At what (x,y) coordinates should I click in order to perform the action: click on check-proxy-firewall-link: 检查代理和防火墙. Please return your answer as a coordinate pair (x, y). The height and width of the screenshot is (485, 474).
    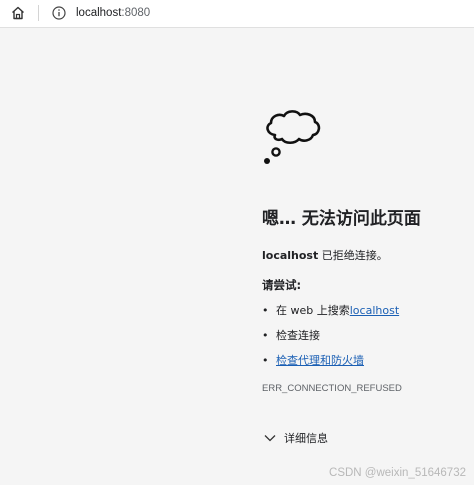
    Looking at the image, I should click on (320, 360).